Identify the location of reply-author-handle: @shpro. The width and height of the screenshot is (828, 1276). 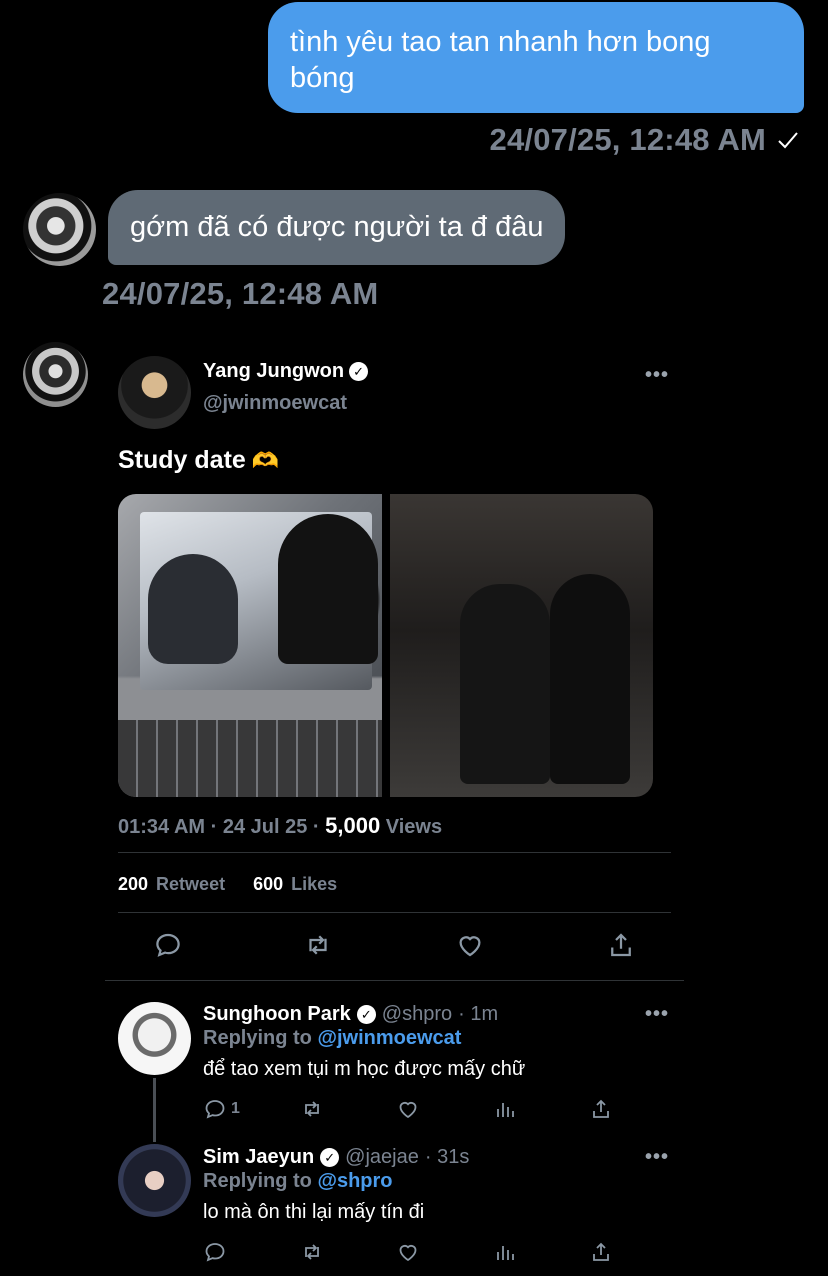
(417, 1014).